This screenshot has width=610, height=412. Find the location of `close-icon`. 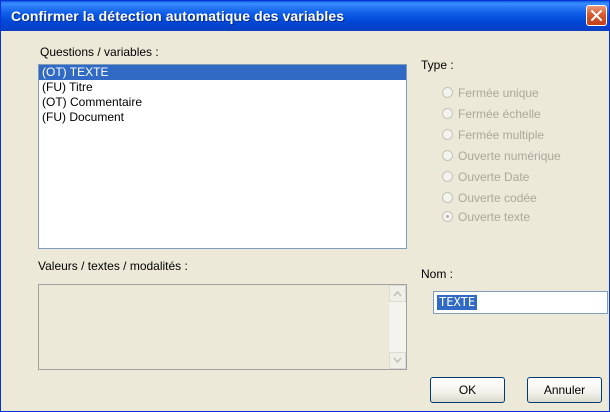

close-icon is located at coordinates (596, 15).